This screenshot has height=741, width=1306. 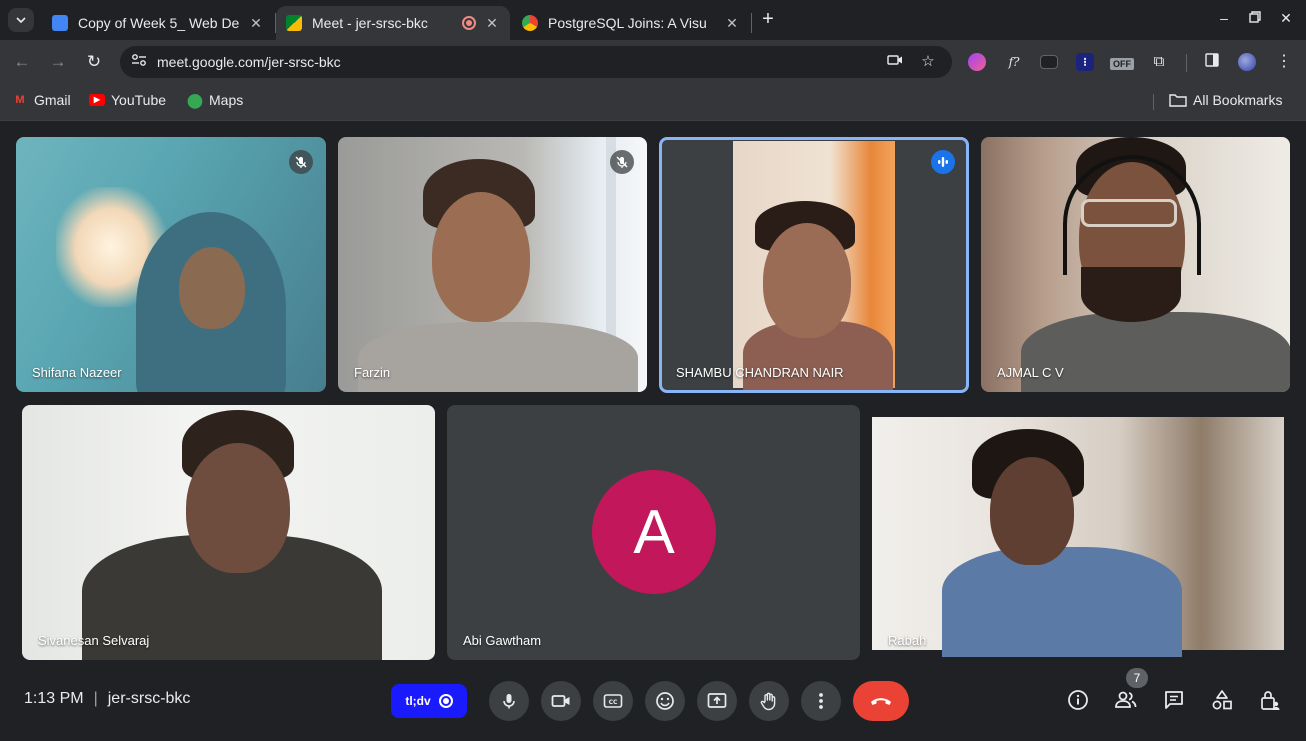 What do you see at coordinates (561, 701) in the screenshot?
I see `camera-button` at bounding box center [561, 701].